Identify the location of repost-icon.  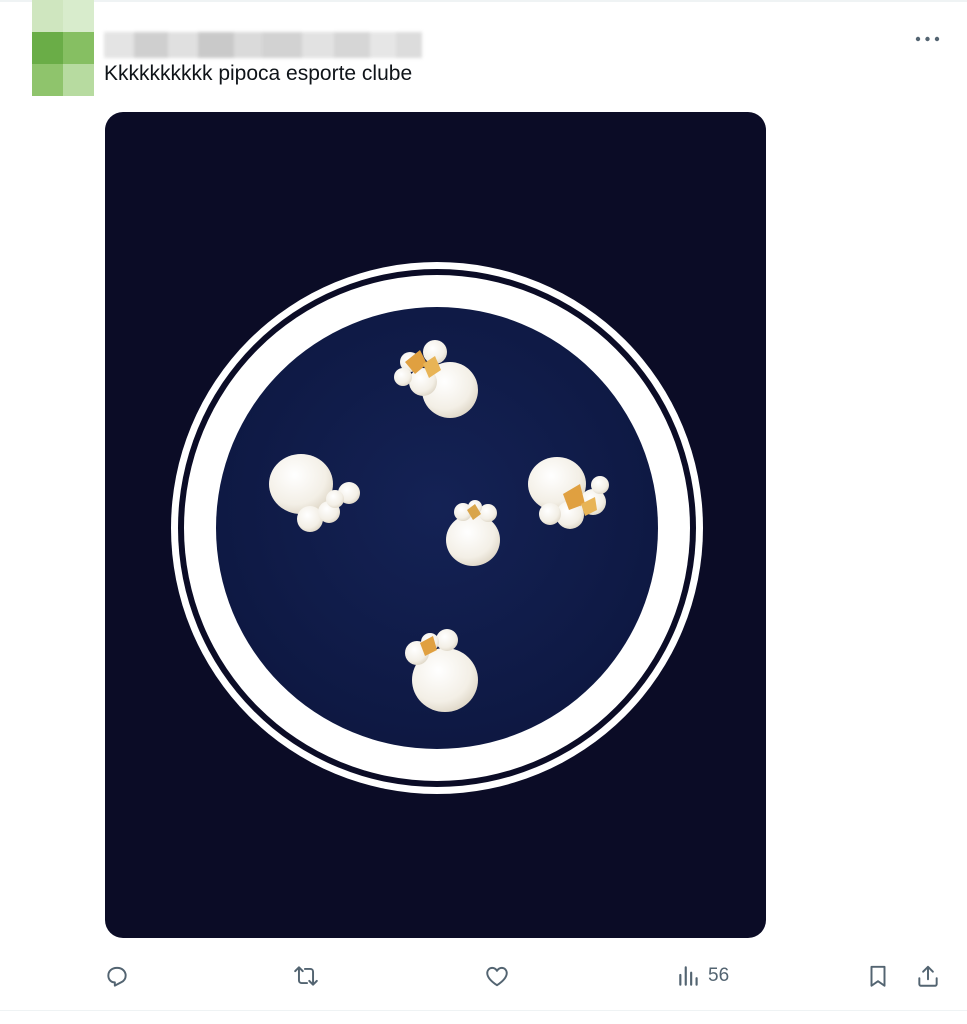
(306, 976).